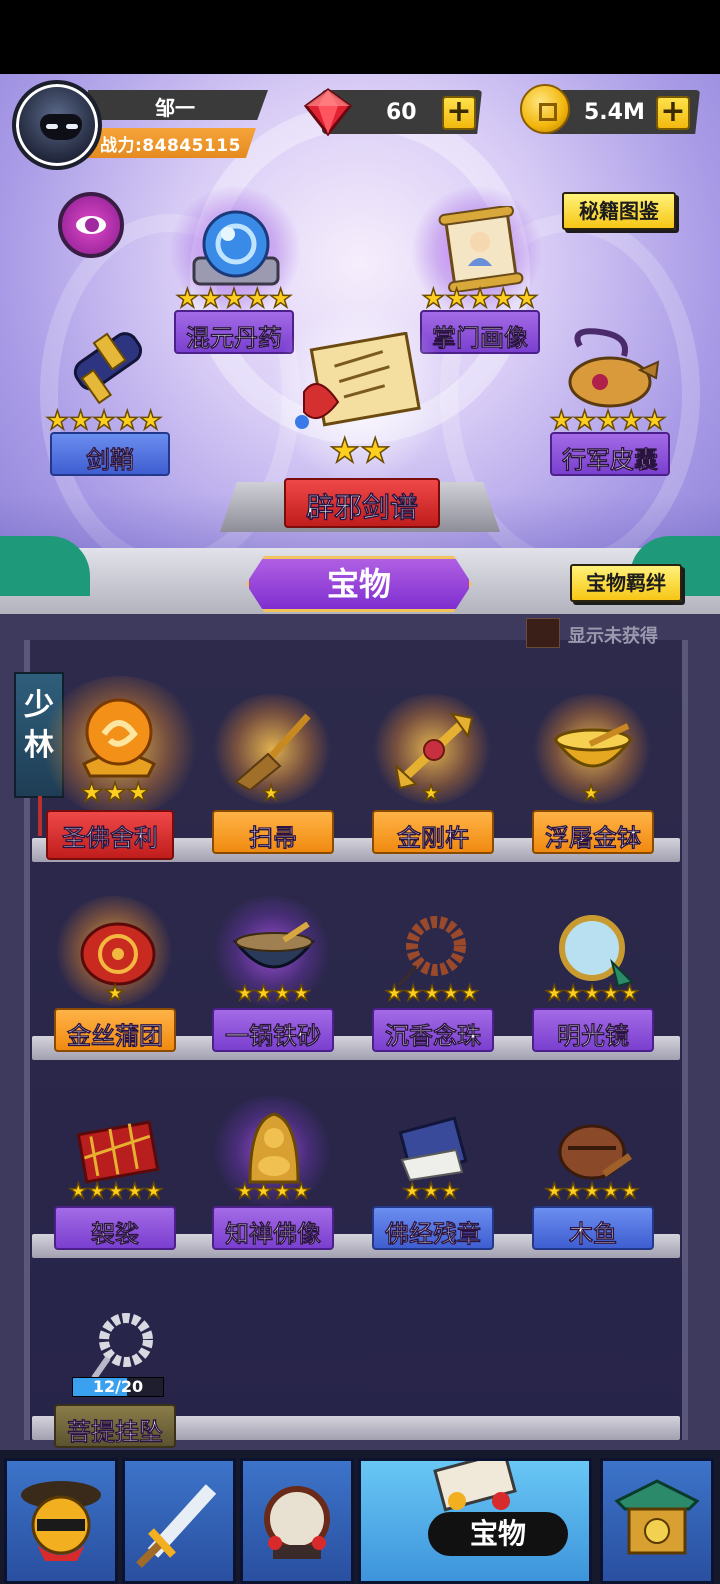 The width and height of the screenshot is (720, 1584). I want to click on broom-icon, so click(272, 751).